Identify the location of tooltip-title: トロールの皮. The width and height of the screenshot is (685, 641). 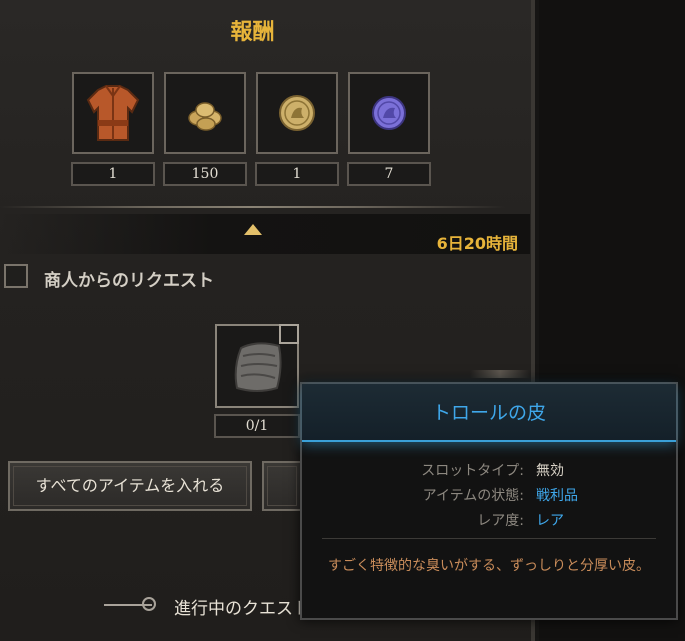
(488, 413).